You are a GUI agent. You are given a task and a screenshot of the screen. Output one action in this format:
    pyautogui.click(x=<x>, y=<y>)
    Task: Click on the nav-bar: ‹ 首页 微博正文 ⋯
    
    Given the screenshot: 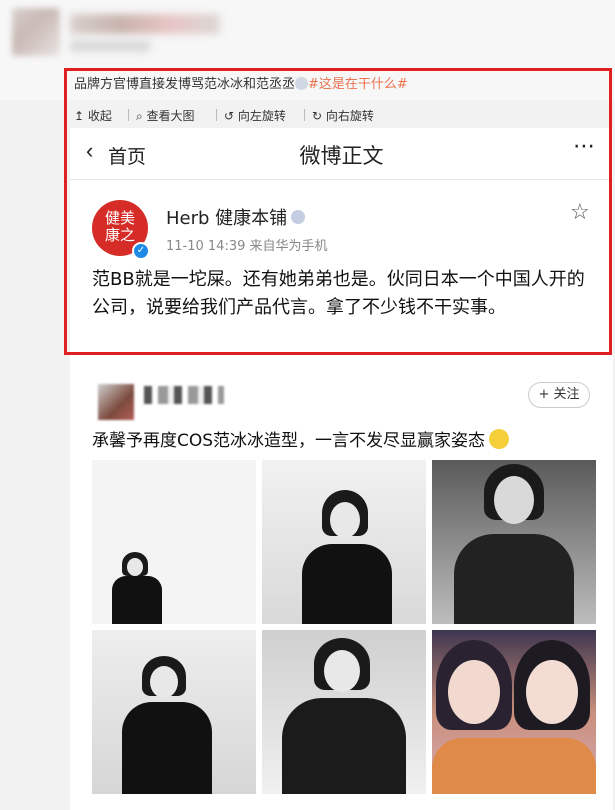 What is the action you would take?
    pyautogui.click(x=341, y=154)
    